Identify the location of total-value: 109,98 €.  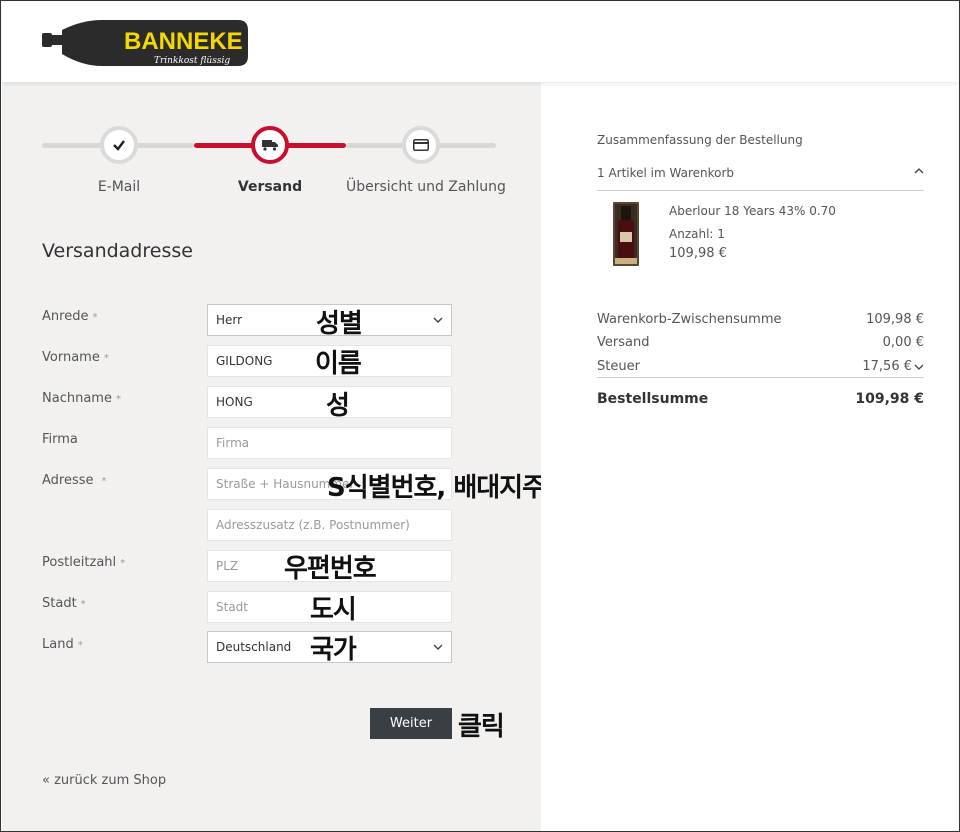
(889, 399).